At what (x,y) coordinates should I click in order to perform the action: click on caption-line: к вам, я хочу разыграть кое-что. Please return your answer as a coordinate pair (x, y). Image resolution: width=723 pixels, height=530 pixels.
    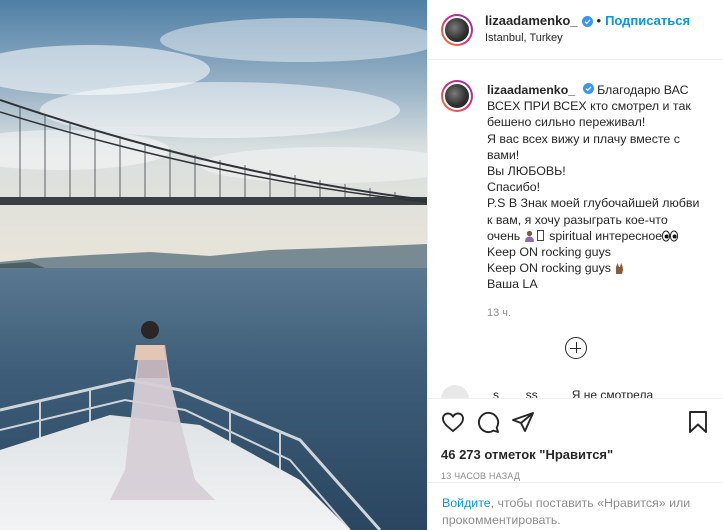
    Looking at the image, I should click on (577, 219).